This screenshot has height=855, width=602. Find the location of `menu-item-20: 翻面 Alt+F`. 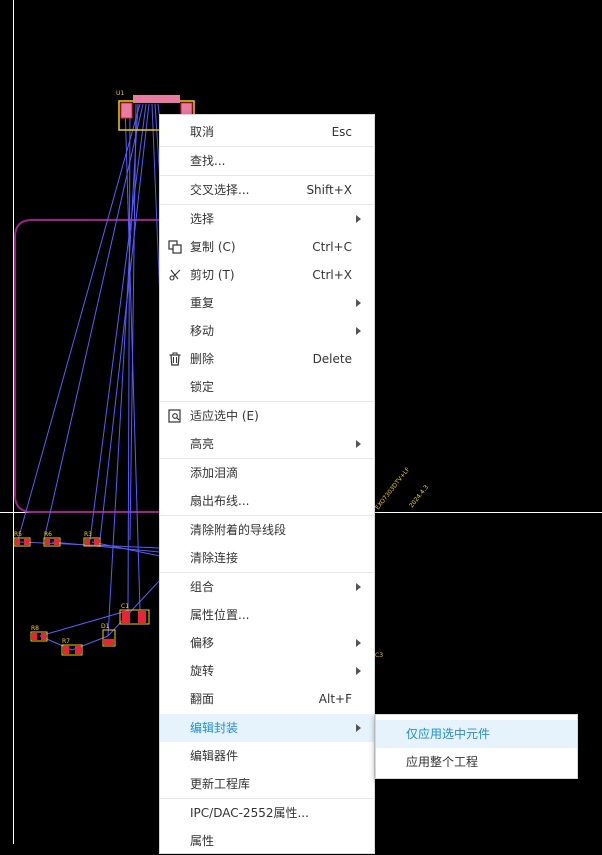

menu-item-20: 翻面 Alt+F is located at coordinates (267, 699).